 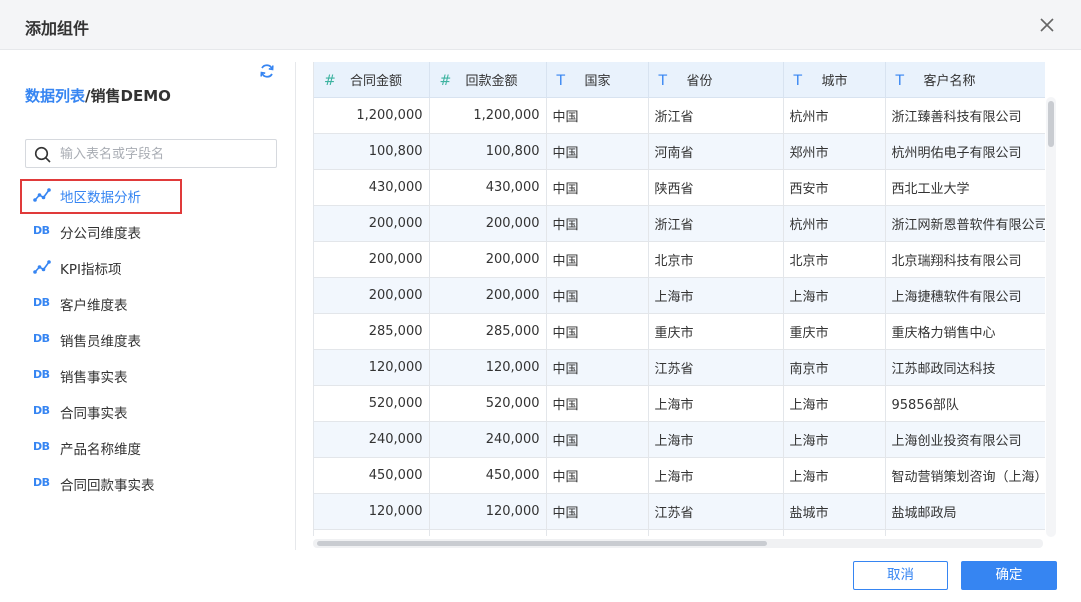 I want to click on column-header: T 客户名称, so click(x=965, y=80).